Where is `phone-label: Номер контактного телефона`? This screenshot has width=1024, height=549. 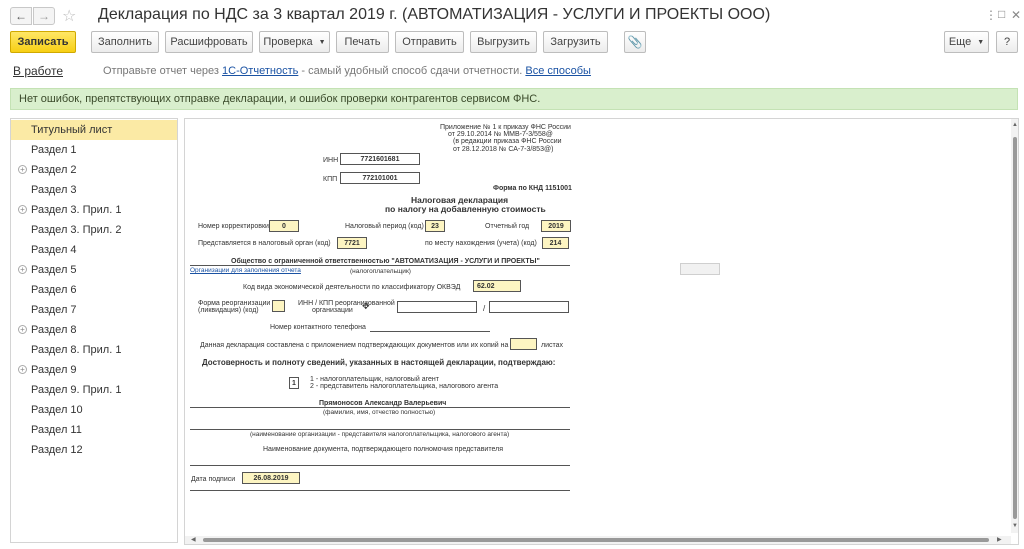 phone-label: Номер контактного телефона is located at coordinates (318, 327).